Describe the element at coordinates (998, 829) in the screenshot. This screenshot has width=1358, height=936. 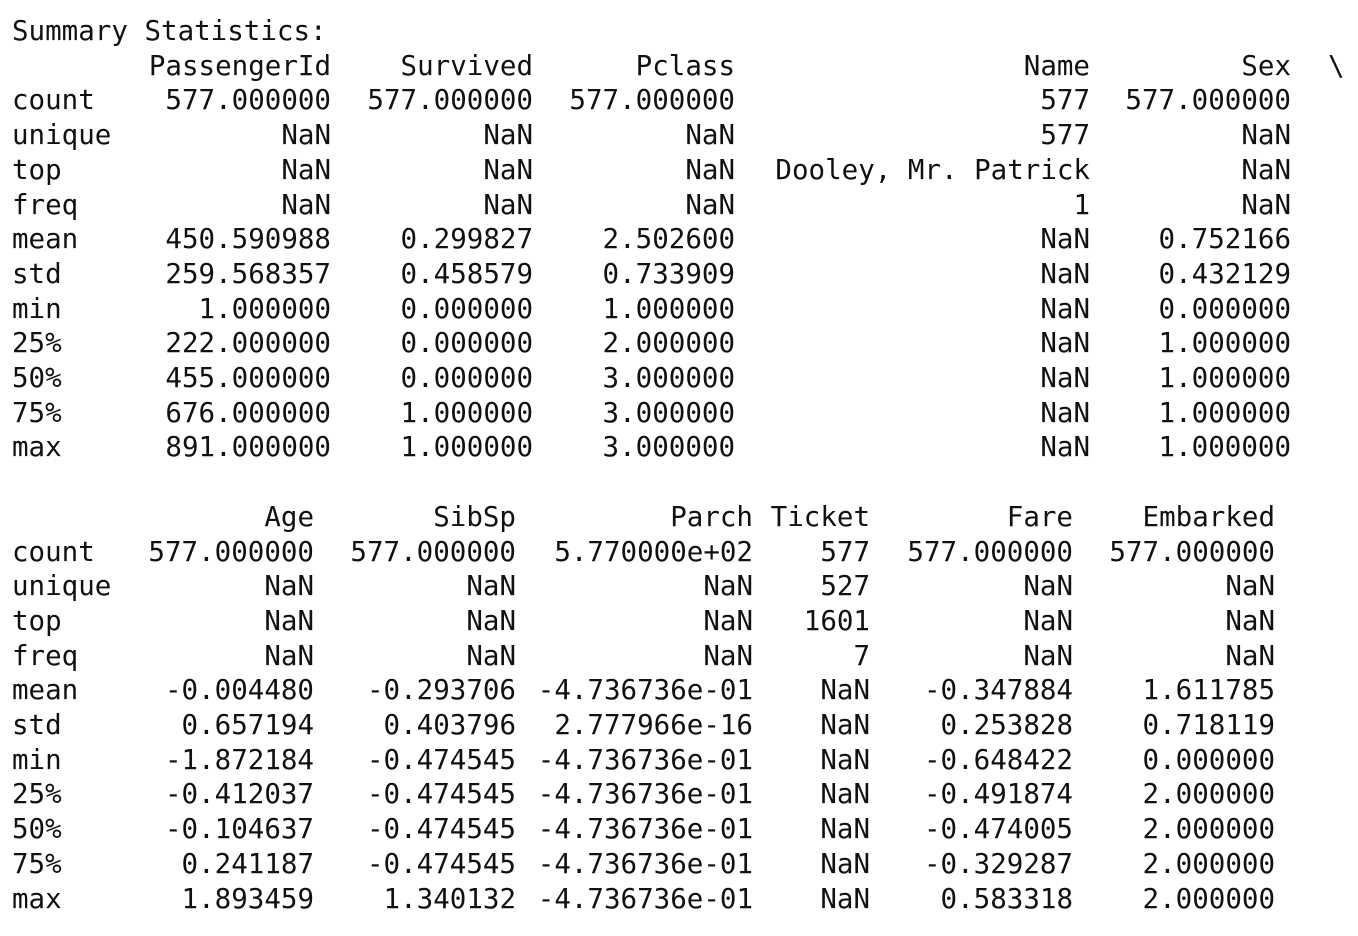
I see `table-cell: -0.474005` at that location.